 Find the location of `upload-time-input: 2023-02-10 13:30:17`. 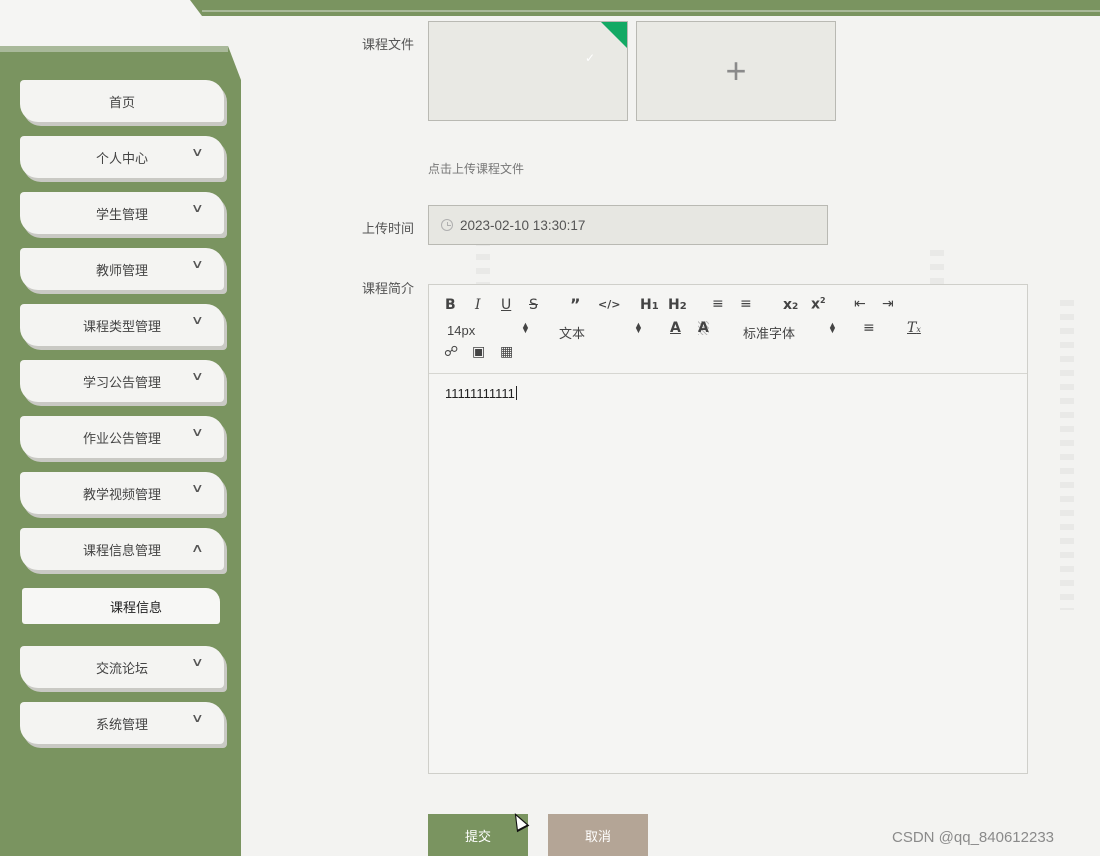

upload-time-input: 2023-02-10 13:30:17 is located at coordinates (628, 225).